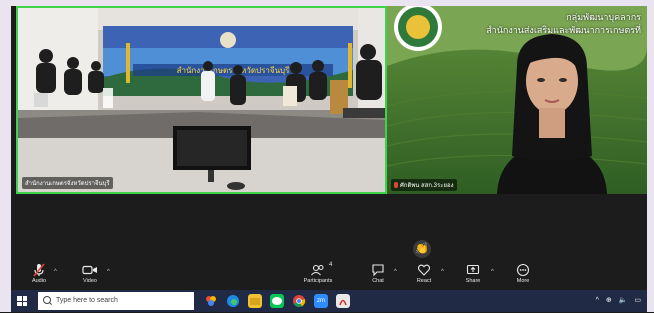 This screenshot has height=313, width=654. What do you see at coordinates (473, 269) in the screenshot?
I see `share-screen-icon` at bounding box center [473, 269].